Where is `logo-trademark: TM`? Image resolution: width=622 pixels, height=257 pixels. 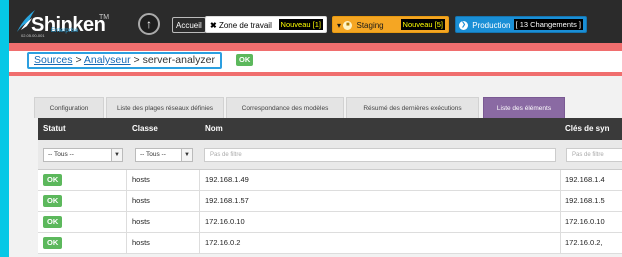
logo-trademark: TM is located at coordinates (104, 17).